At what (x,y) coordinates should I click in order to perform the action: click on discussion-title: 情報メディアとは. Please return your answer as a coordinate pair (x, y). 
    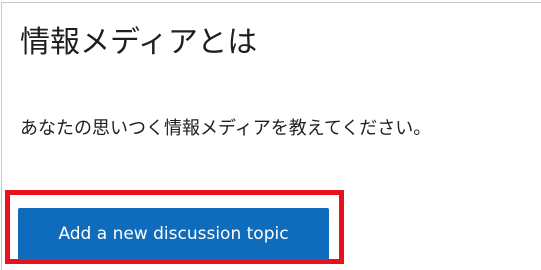
    Looking at the image, I should click on (139, 42).